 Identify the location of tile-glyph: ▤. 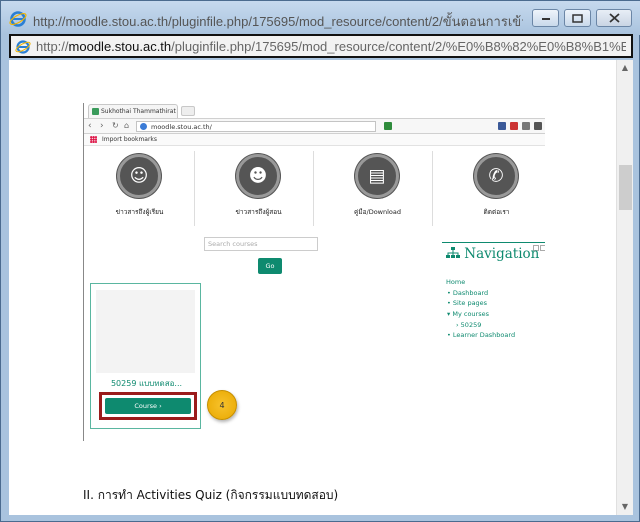
(377, 176).